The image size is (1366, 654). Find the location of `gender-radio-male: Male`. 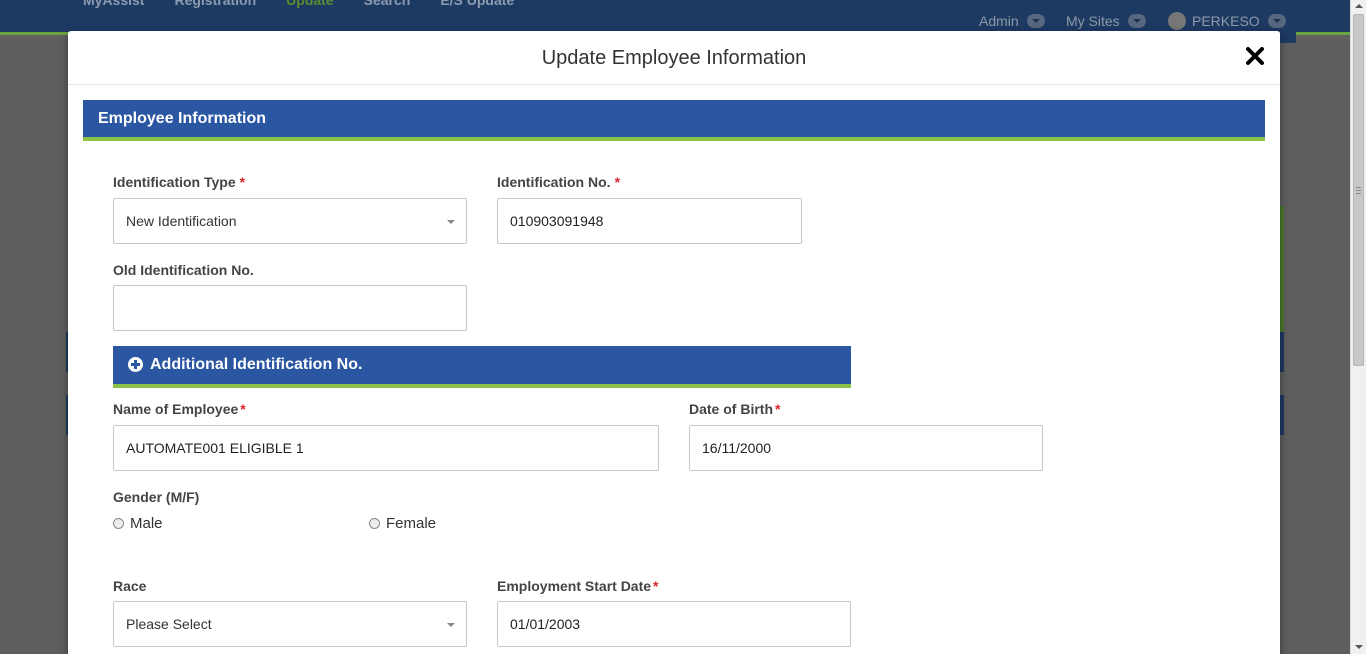

gender-radio-male: Male is located at coordinates (138, 523).